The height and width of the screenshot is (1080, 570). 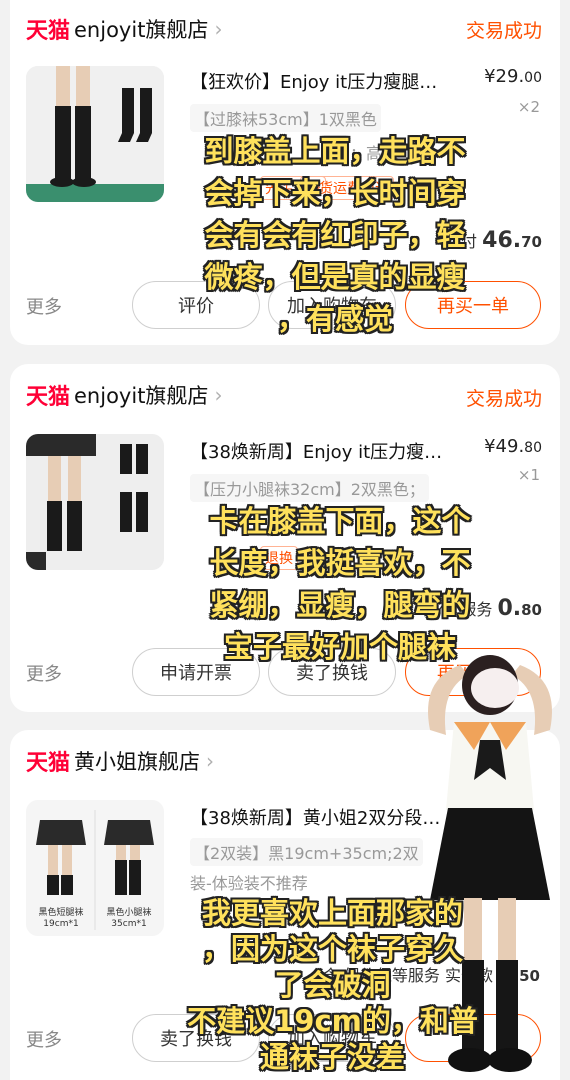 What do you see at coordinates (513, 446) in the screenshot?
I see `product-price: ¥49.80` at bounding box center [513, 446].